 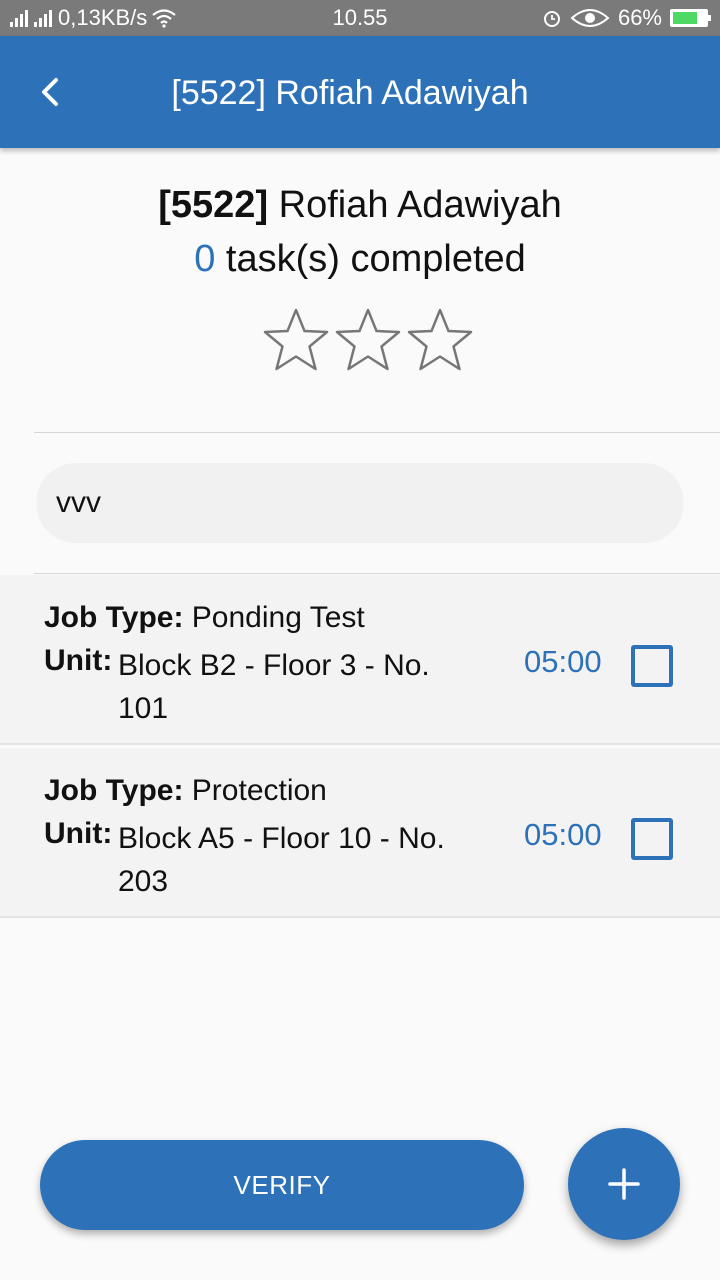 I want to click on tasks-completed: 0 task(s) completed, so click(x=360, y=259).